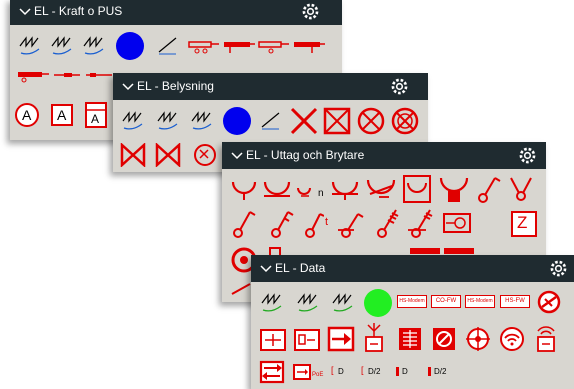 This screenshot has width=574, height=389. I want to click on timer-switch-icon, so click(457, 223).